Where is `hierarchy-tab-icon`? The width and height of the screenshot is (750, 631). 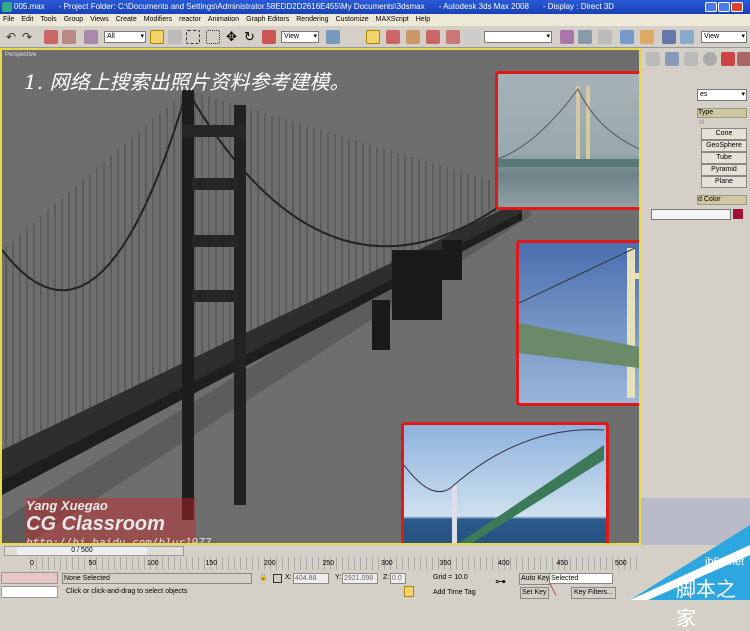
hierarchy-tab-icon is located at coordinates (691, 59).